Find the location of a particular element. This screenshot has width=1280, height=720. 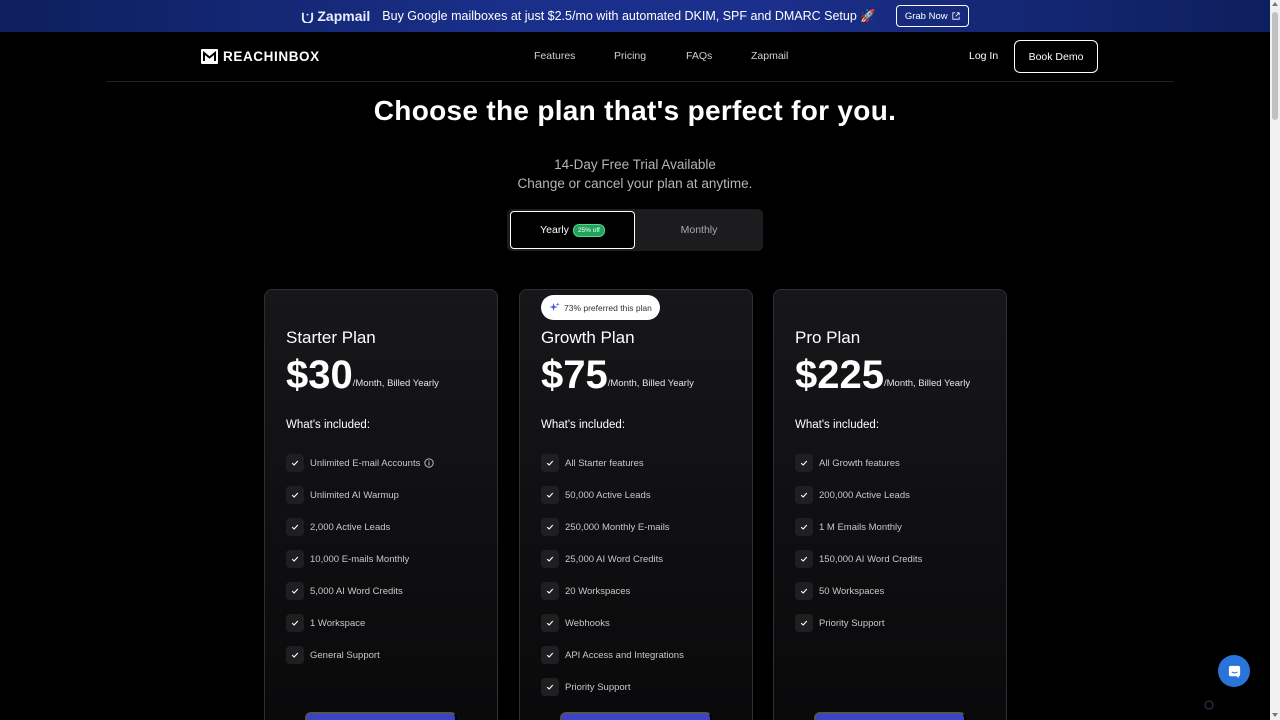

nav-link-faqs: FAQs is located at coordinates (699, 56).